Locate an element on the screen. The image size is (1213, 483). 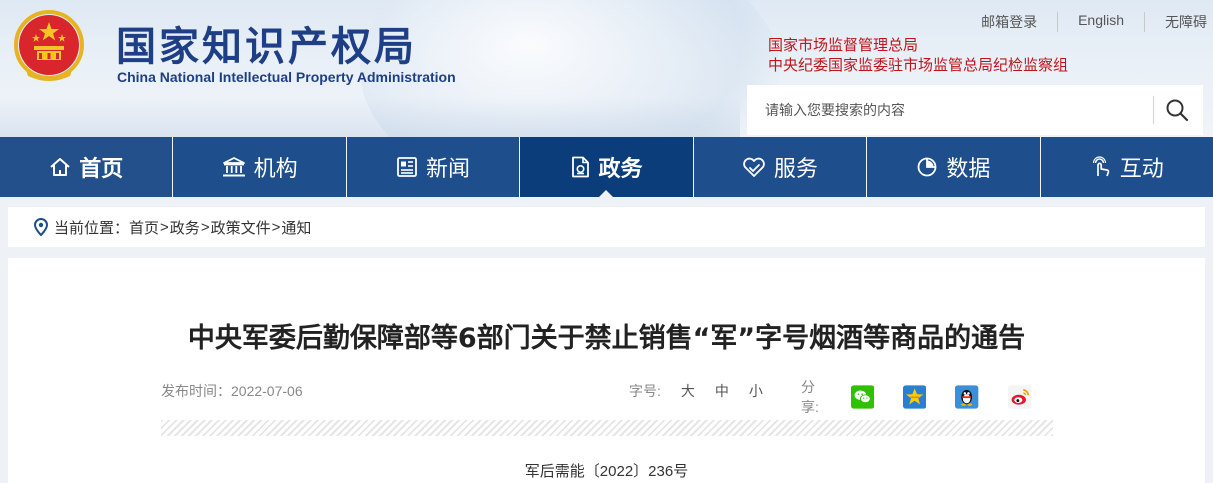
nav-item-data: 数据 is located at coordinates (952, 167).